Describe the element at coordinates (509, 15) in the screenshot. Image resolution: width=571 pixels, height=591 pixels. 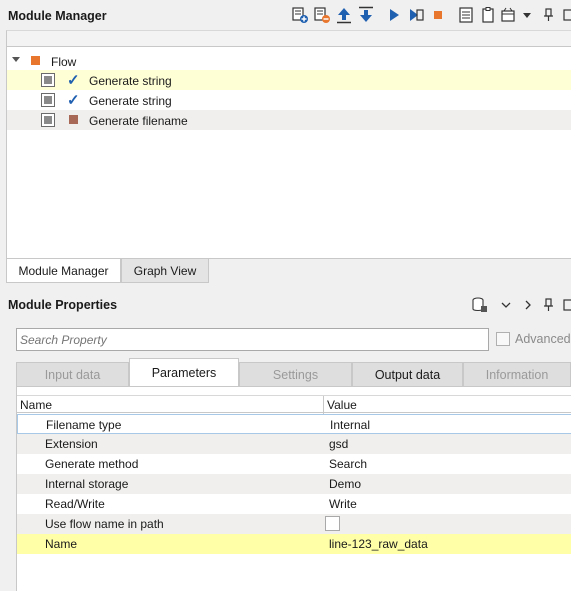
I see `window-menu-icon` at that location.